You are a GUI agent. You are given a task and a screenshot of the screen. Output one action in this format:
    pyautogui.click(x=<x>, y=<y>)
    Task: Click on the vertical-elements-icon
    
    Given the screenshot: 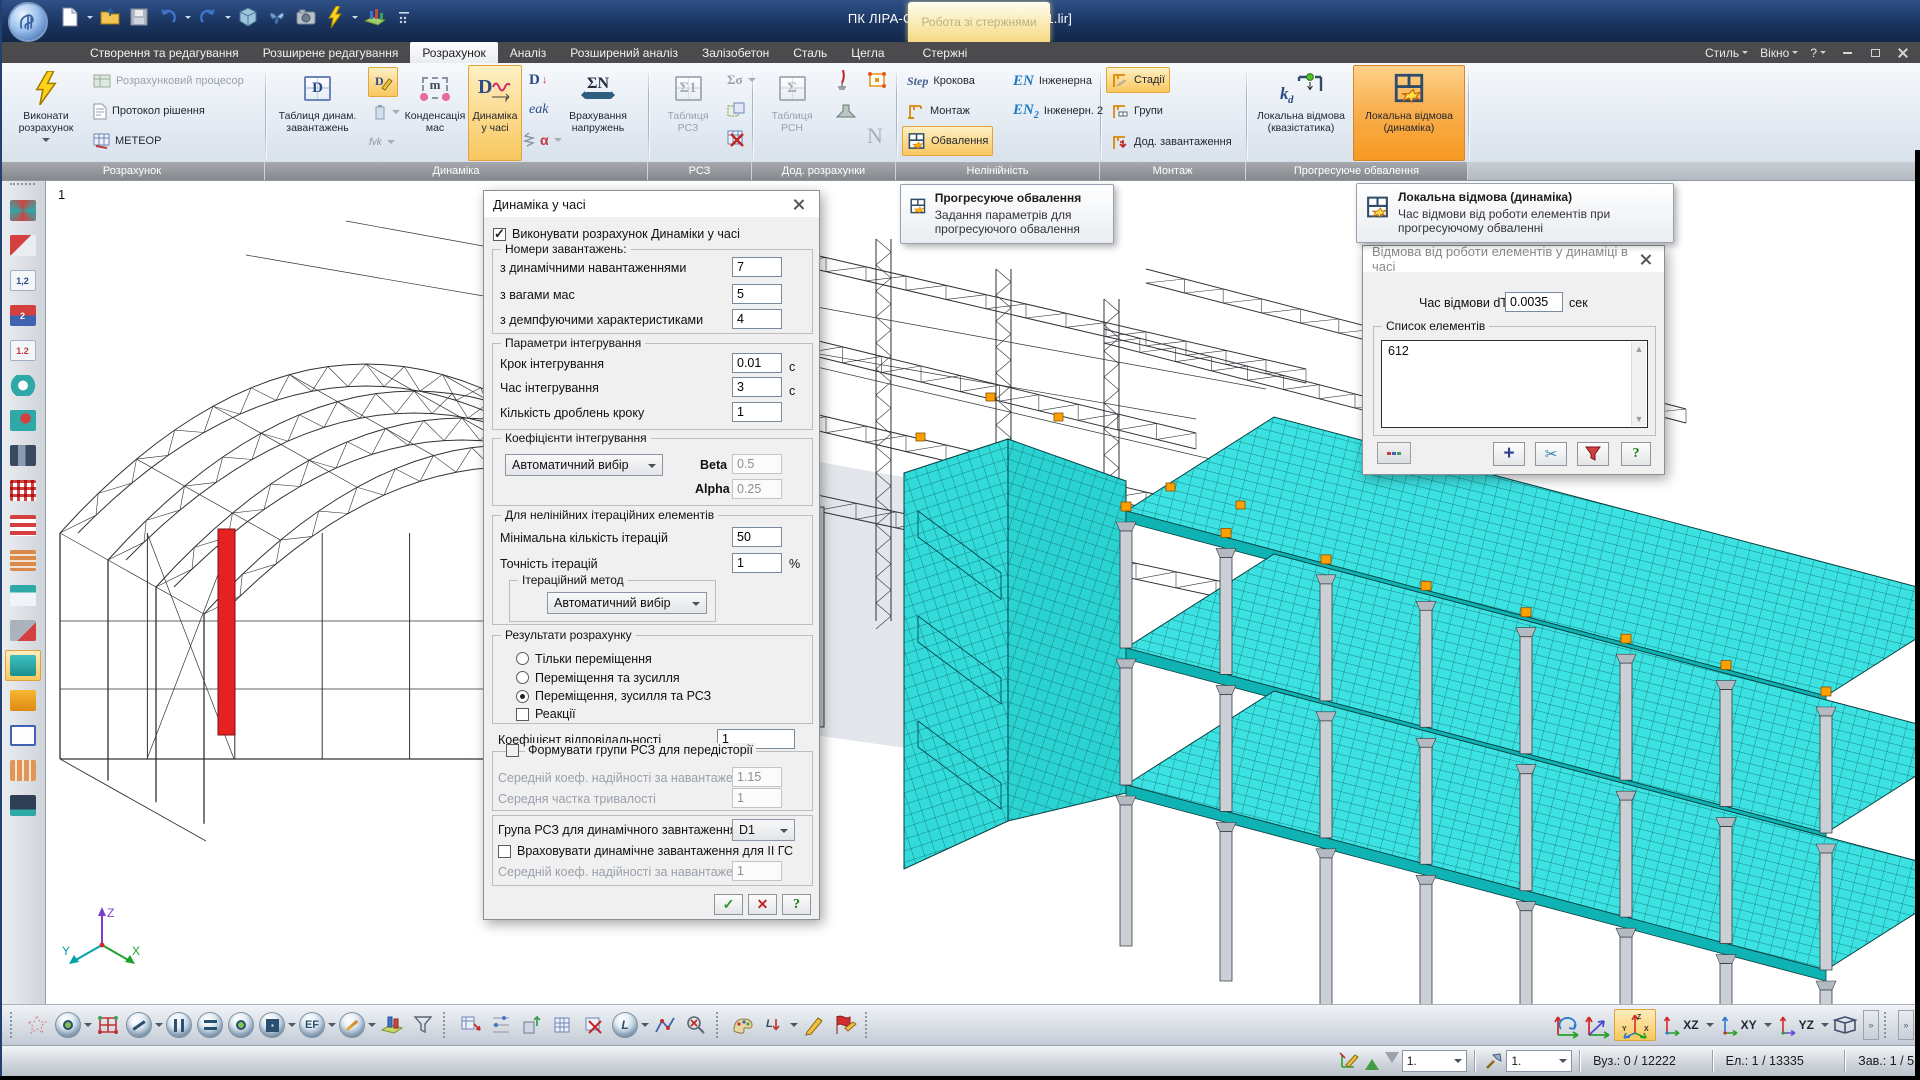 What is the action you would take?
    pyautogui.click(x=179, y=1025)
    